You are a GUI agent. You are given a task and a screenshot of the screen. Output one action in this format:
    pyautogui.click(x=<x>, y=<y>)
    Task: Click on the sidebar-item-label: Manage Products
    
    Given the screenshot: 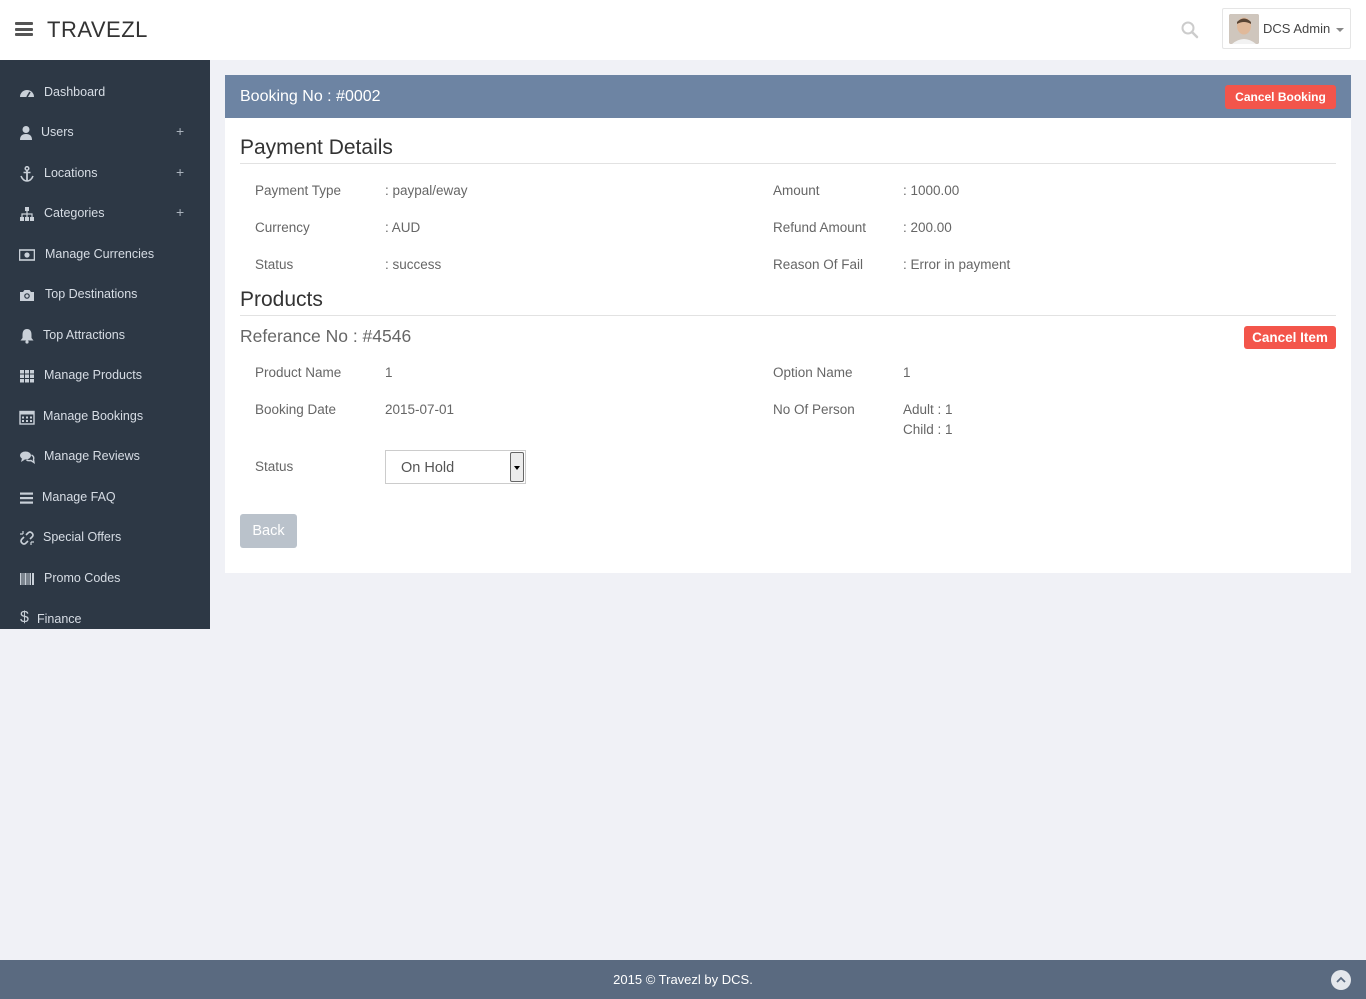 What is the action you would take?
    pyautogui.click(x=93, y=375)
    